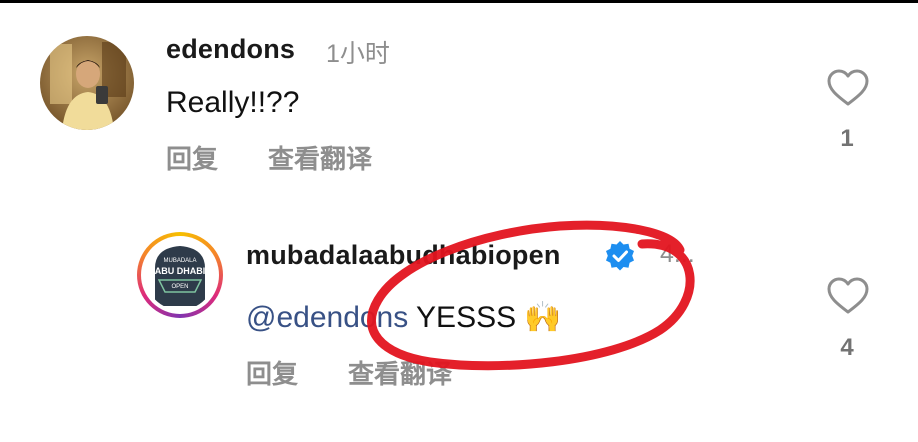  Describe the element at coordinates (358, 54) in the screenshot. I see `comment-timestamp: 1小时` at that location.